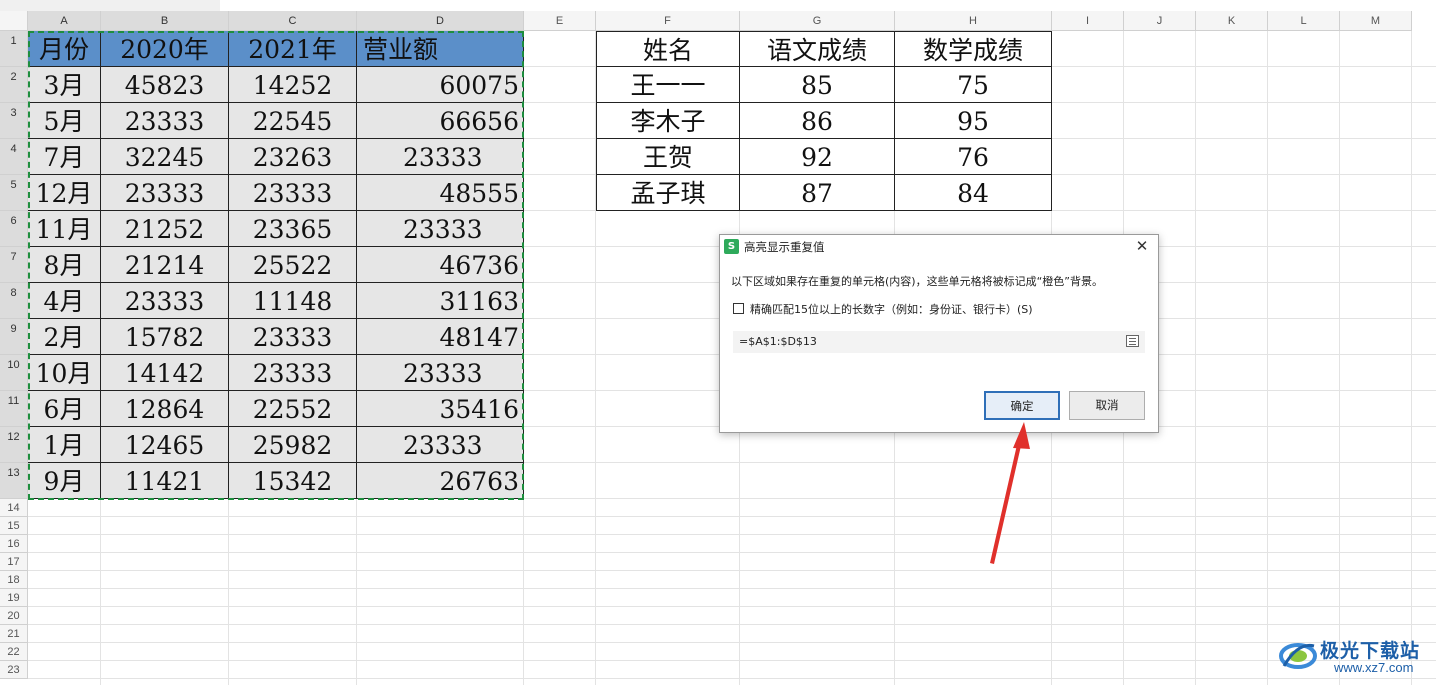 The height and width of the screenshot is (685, 1436). What do you see at coordinates (440, 481) in the screenshot?
I see `table-cell: 26763` at bounding box center [440, 481].